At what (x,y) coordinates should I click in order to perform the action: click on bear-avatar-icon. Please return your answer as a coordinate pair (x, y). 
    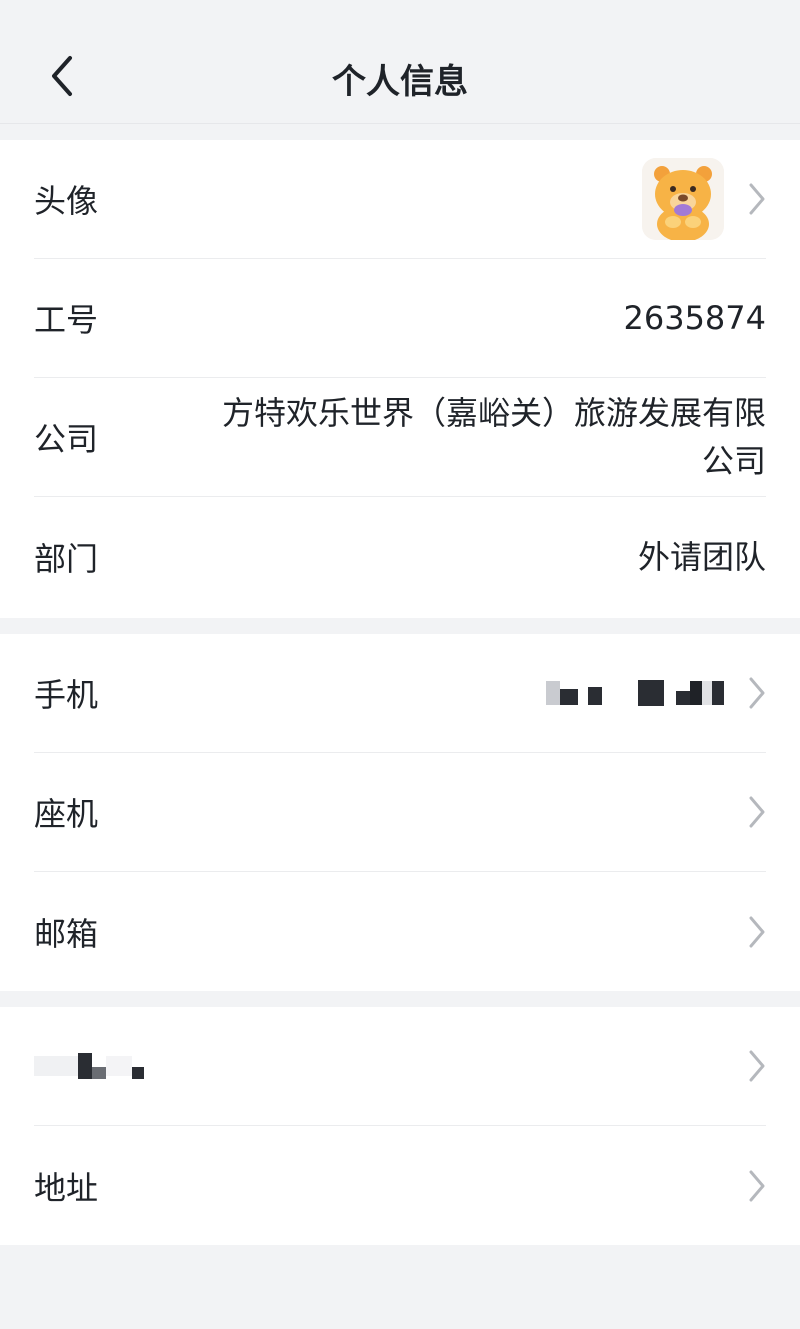
    Looking at the image, I should click on (683, 199).